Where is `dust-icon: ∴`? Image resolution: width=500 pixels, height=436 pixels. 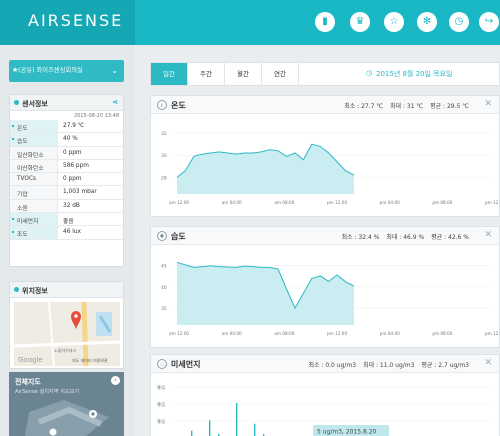
dust-icon: ∴ is located at coordinates (162, 364).